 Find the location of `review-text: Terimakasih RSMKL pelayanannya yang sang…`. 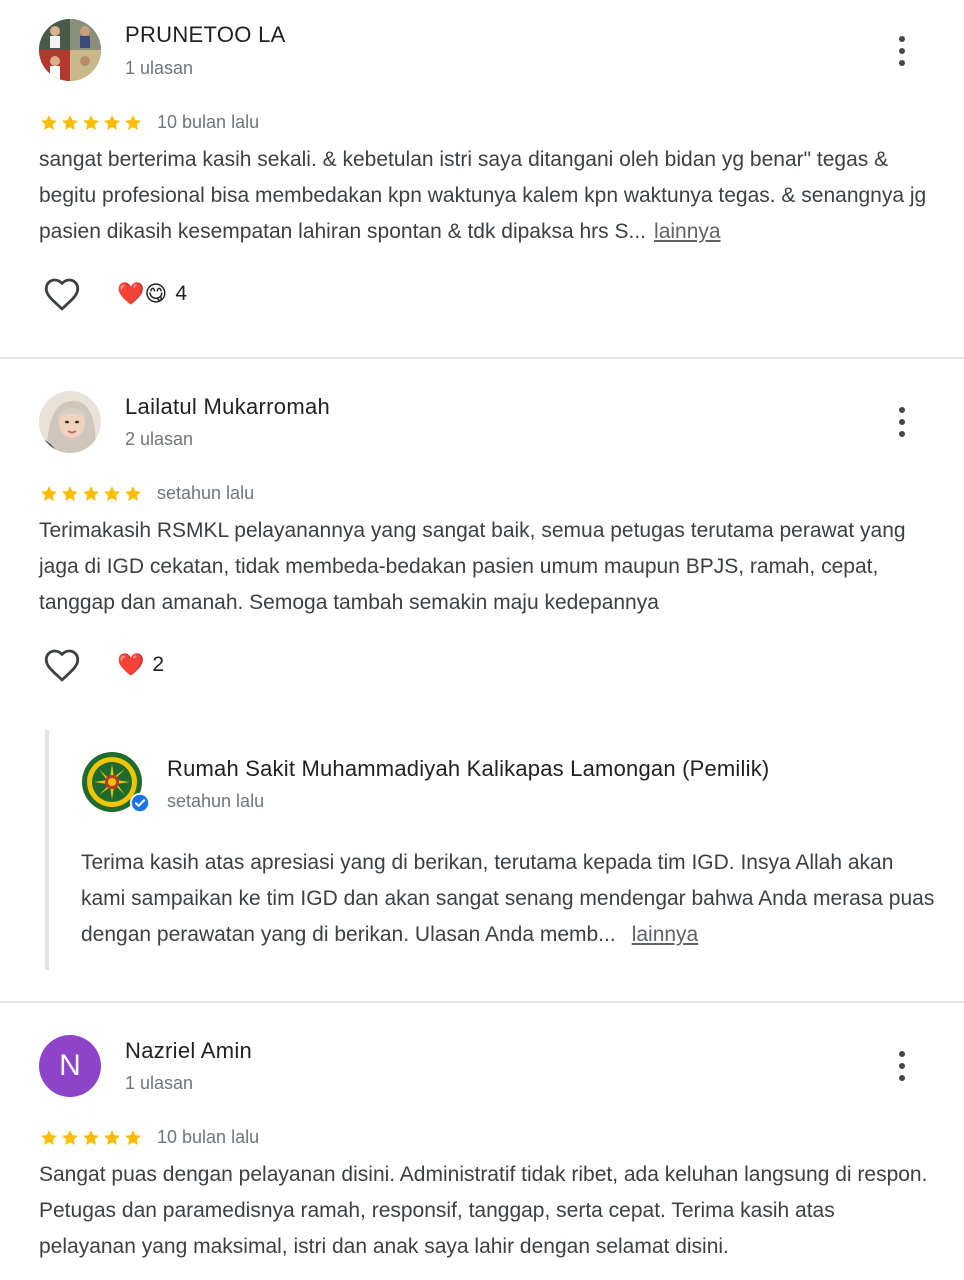

review-text: Terimakasih RSMKL pelayanannya yang sang… is located at coordinates (484, 567).